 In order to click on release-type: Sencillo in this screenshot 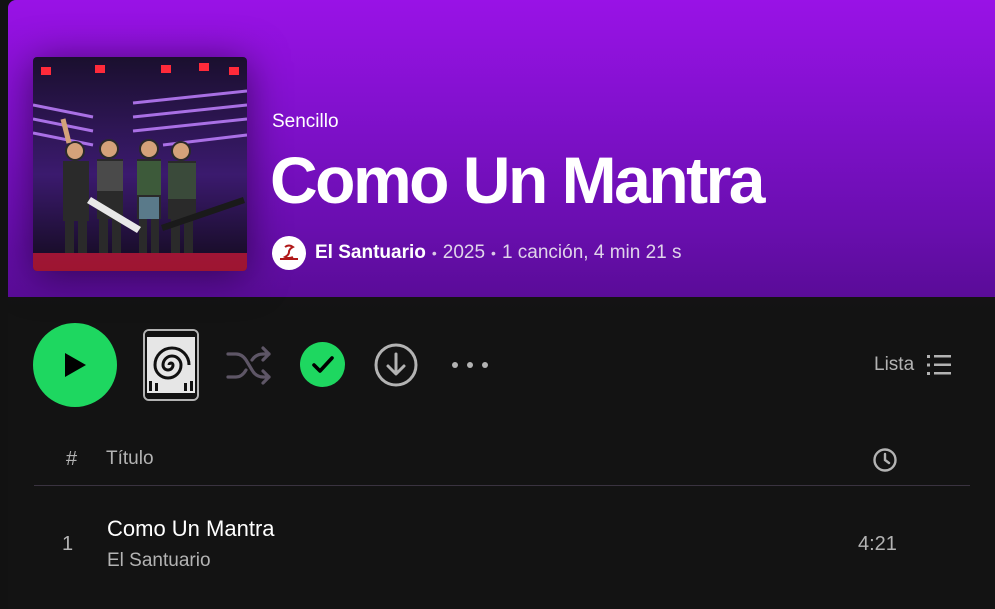, I will do `click(305, 121)`.